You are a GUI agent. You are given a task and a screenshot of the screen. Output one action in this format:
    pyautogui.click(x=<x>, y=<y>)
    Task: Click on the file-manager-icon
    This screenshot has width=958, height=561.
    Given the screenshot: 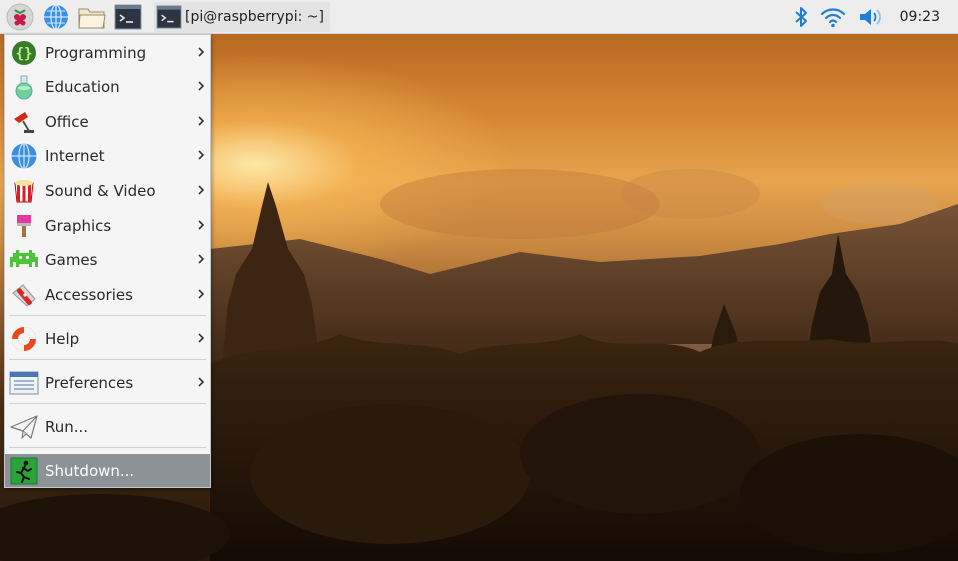 What is the action you would take?
    pyautogui.click(x=92, y=18)
    